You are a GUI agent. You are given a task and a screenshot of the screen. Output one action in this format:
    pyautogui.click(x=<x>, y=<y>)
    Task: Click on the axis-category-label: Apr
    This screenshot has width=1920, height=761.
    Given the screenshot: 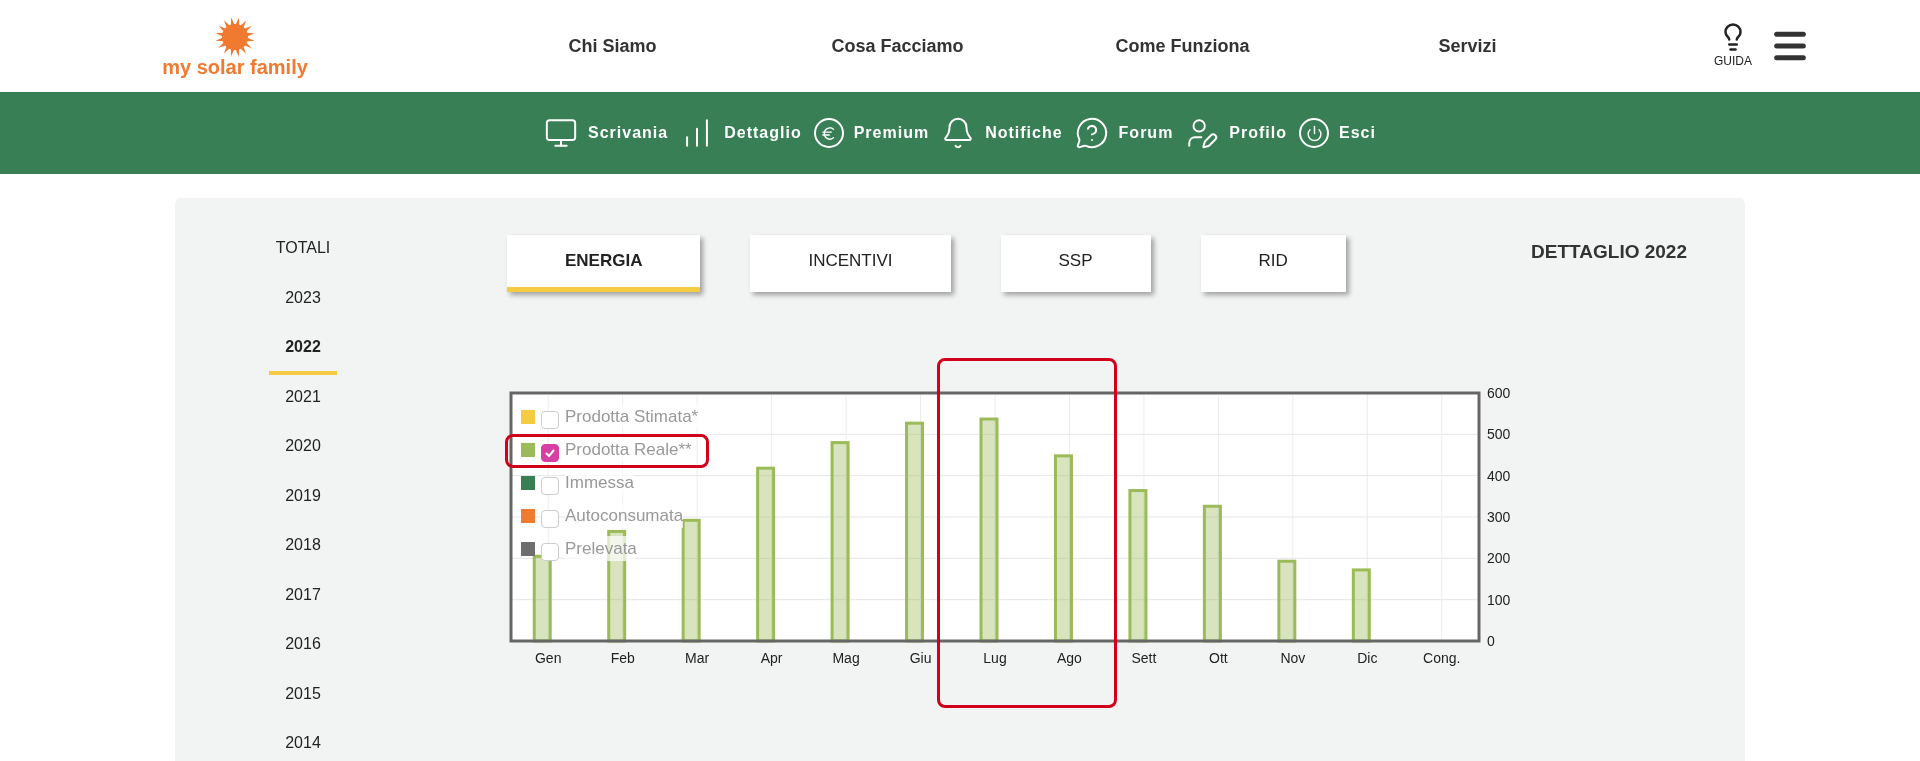 What is the action you would take?
    pyautogui.click(x=771, y=658)
    